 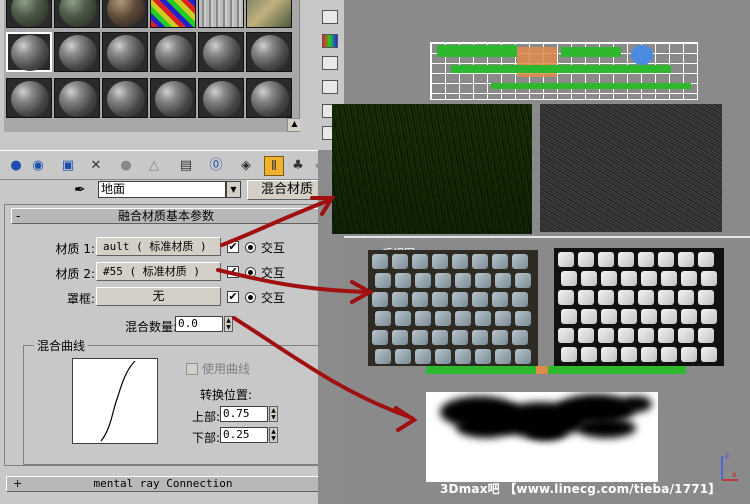 I want to click on mask-interactive-radio, so click(x=250, y=297).